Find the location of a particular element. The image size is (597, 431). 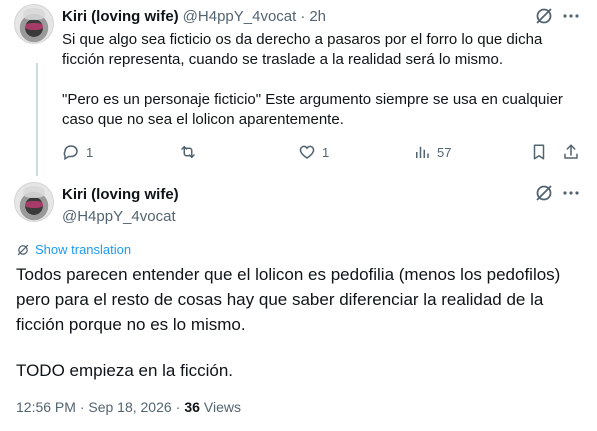

view-count: 57 is located at coordinates (444, 152).